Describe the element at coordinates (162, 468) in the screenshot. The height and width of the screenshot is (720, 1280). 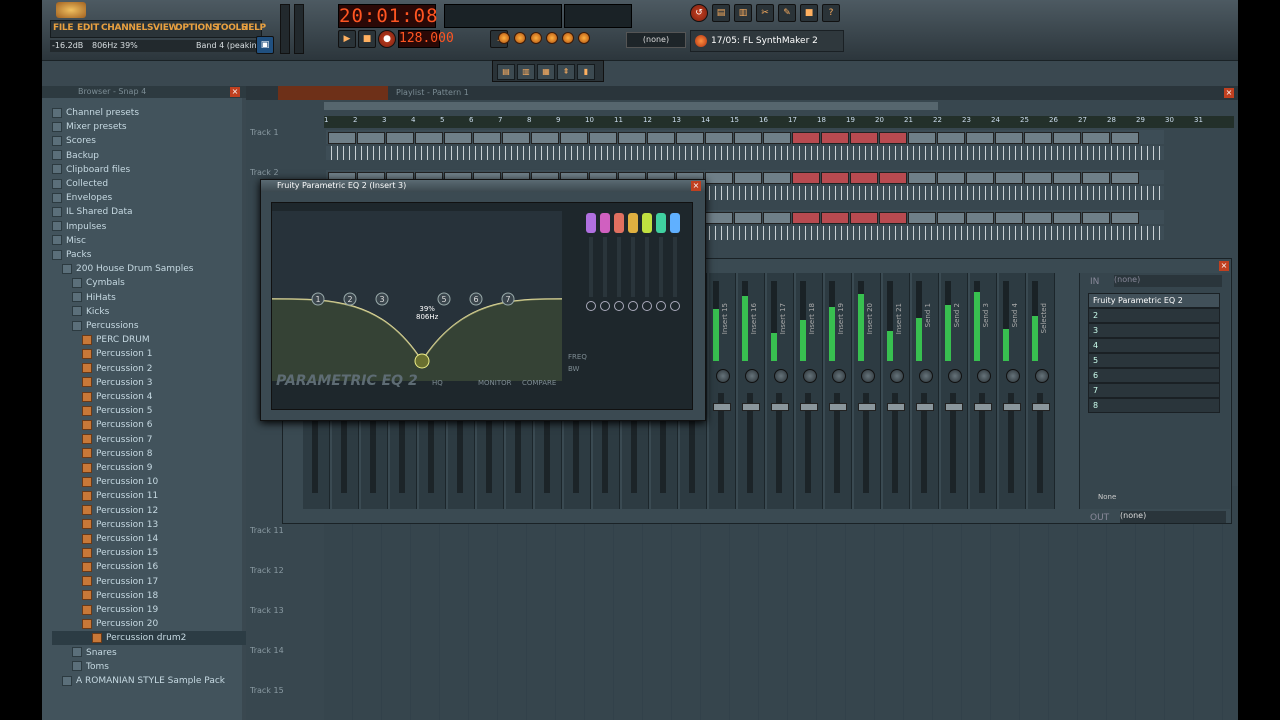
I see `browser-file: Percussion 9` at that location.